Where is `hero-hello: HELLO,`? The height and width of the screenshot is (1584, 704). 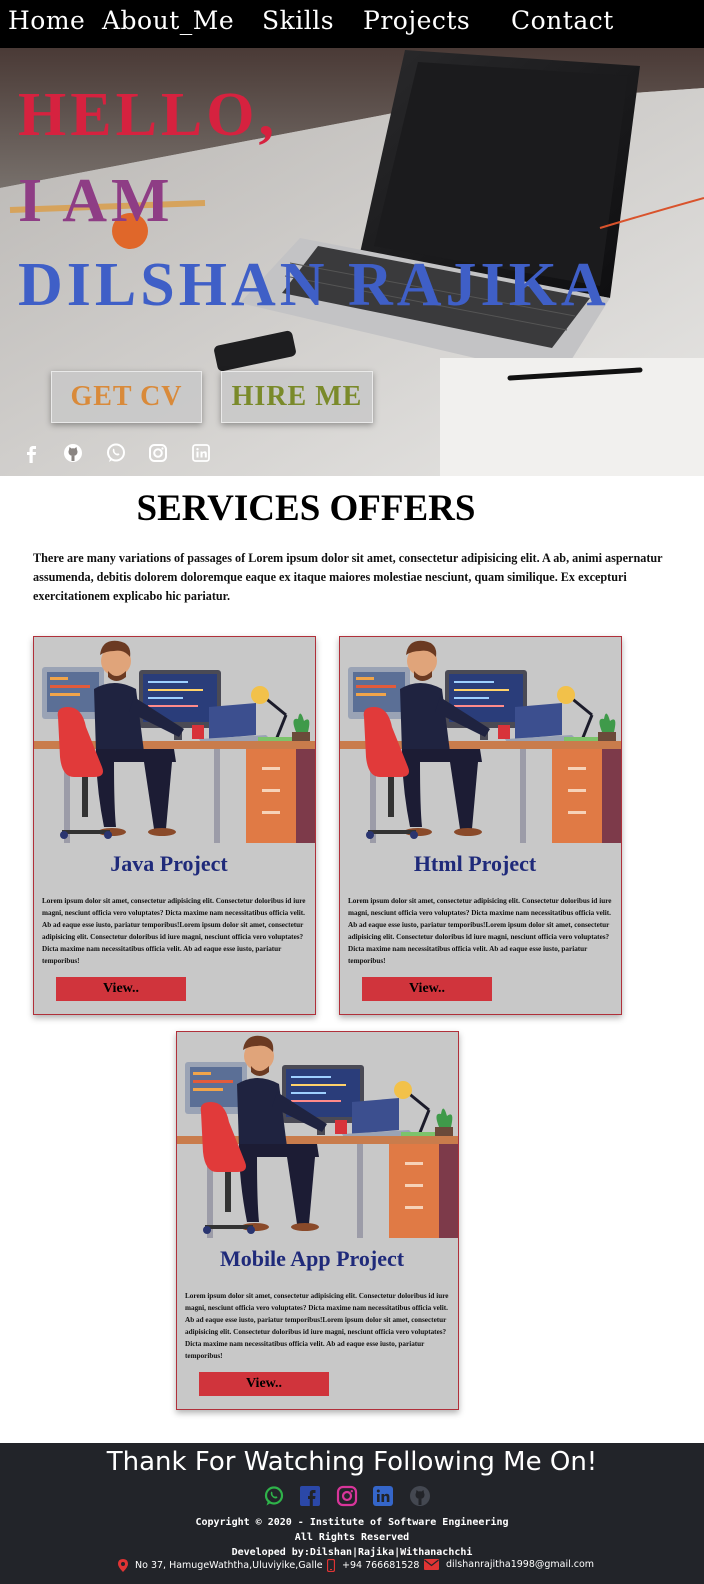
hero-hello: HELLO, is located at coordinates (148, 115).